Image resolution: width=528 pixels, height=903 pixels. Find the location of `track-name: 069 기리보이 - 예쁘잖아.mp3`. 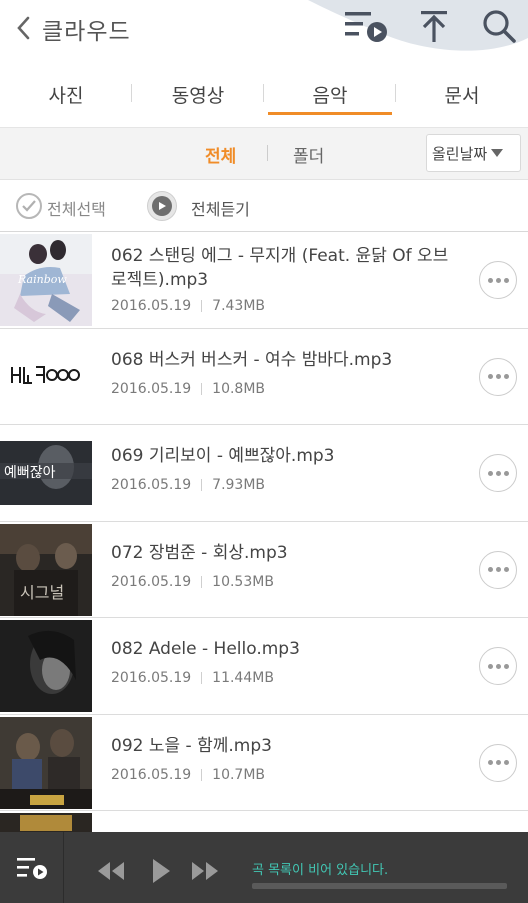

track-name: 069 기리보이 - 예쁘잖아.mp3 is located at coordinates (223, 456).